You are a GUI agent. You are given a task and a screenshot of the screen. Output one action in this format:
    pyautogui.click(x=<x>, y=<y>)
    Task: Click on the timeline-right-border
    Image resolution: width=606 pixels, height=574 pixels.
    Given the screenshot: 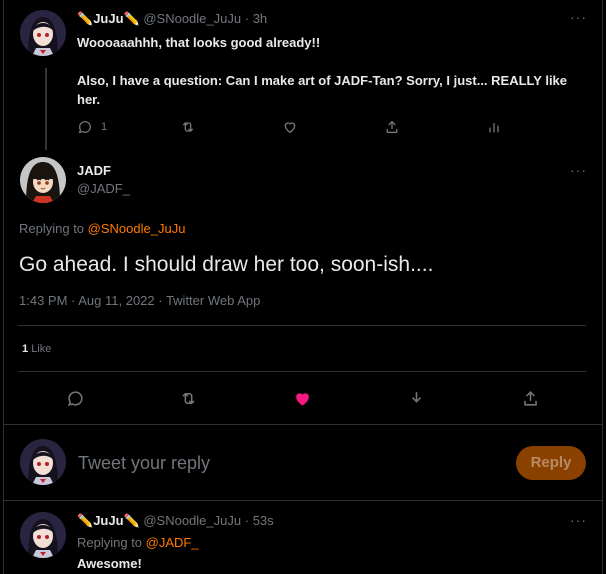 What is the action you would take?
    pyautogui.click(x=602, y=287)
    